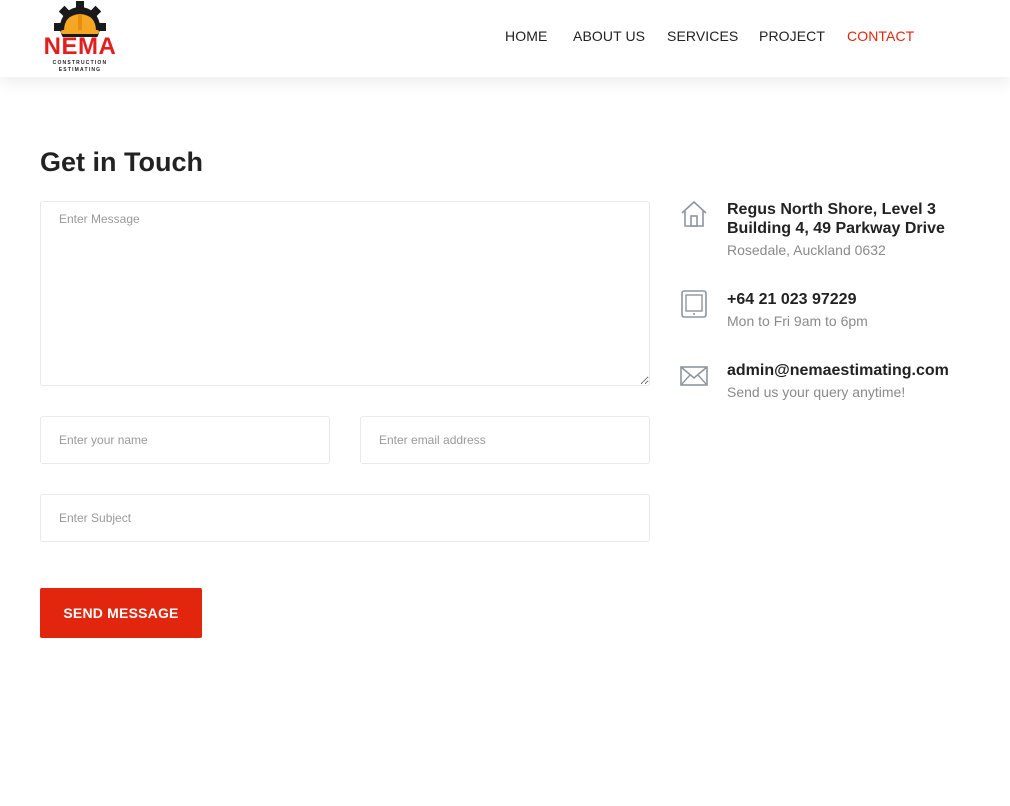 The width and height of the screenshot is (1010, 806). I want to click on send-message-button: SEND MESSAGE, so click(121, 613).